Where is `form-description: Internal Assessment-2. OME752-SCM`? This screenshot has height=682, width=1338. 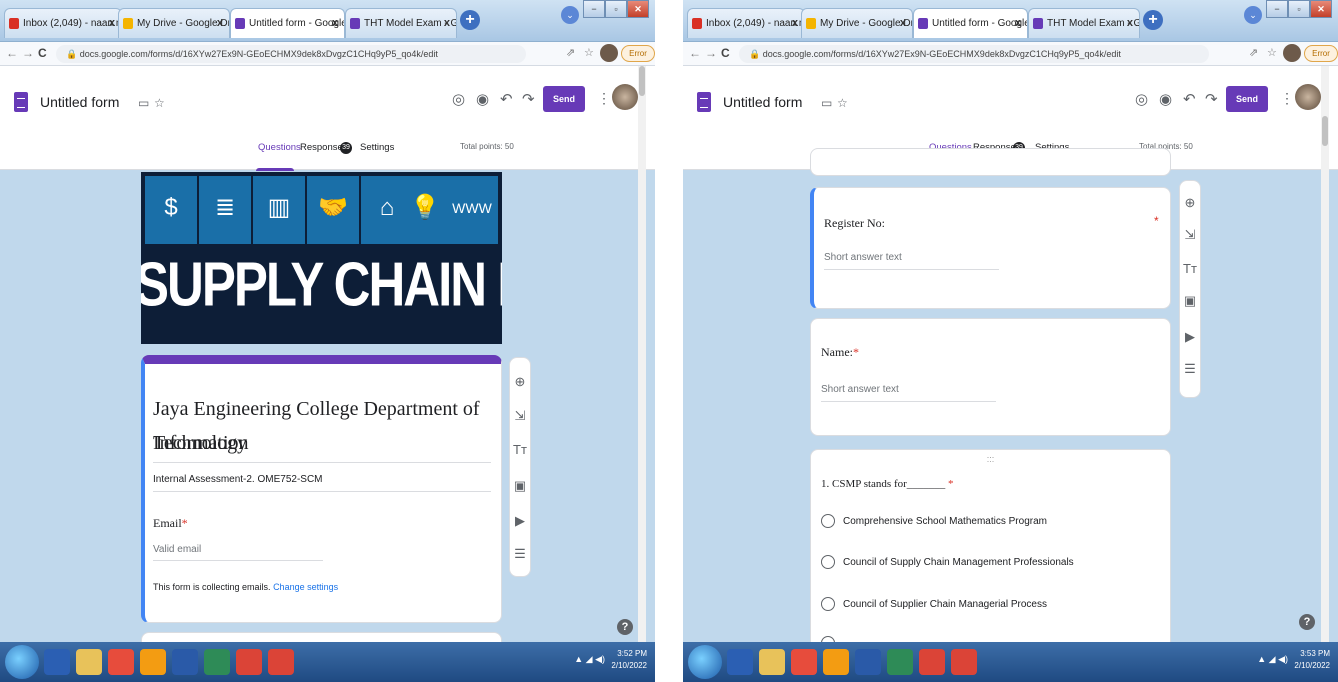
form-description: Internal Assessment-2. OME752-SCM is located at coordinates (238, 479).